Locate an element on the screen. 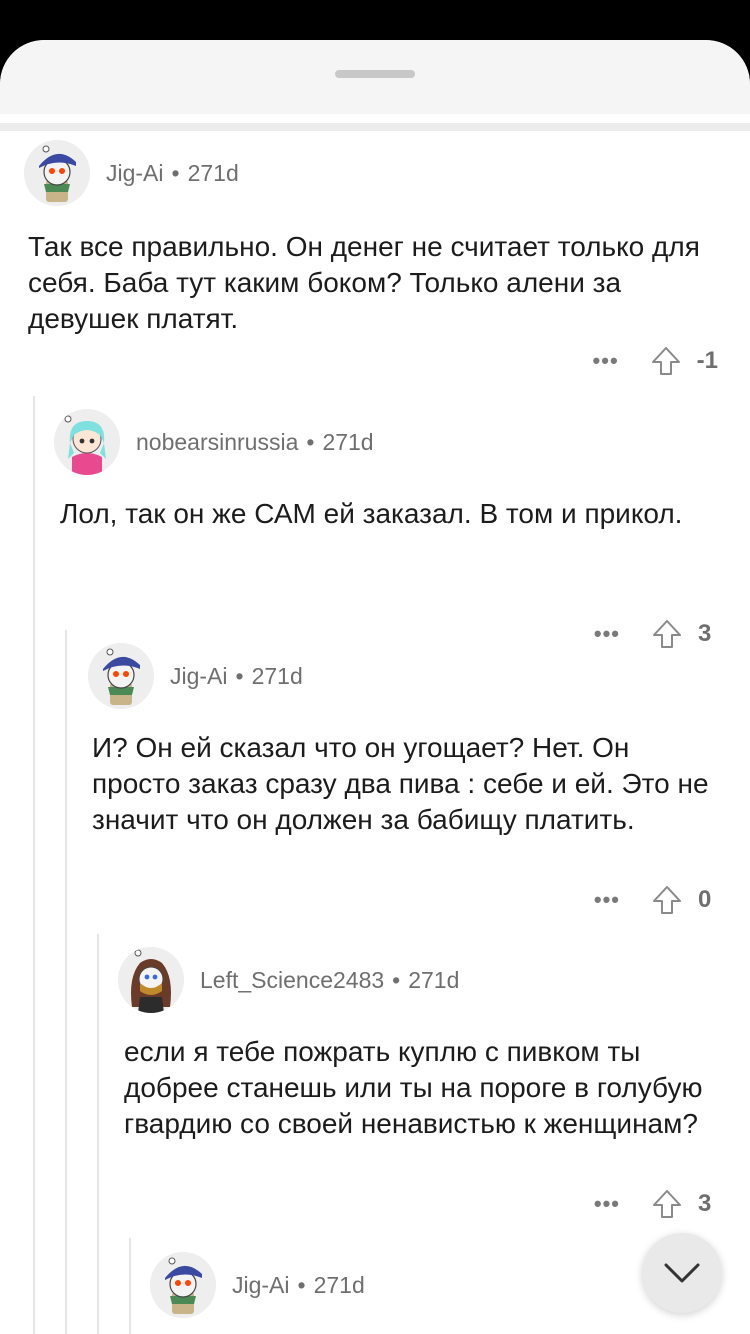  comment-header: nobearsinrussia • 271d is located at coordinates (214, 442).